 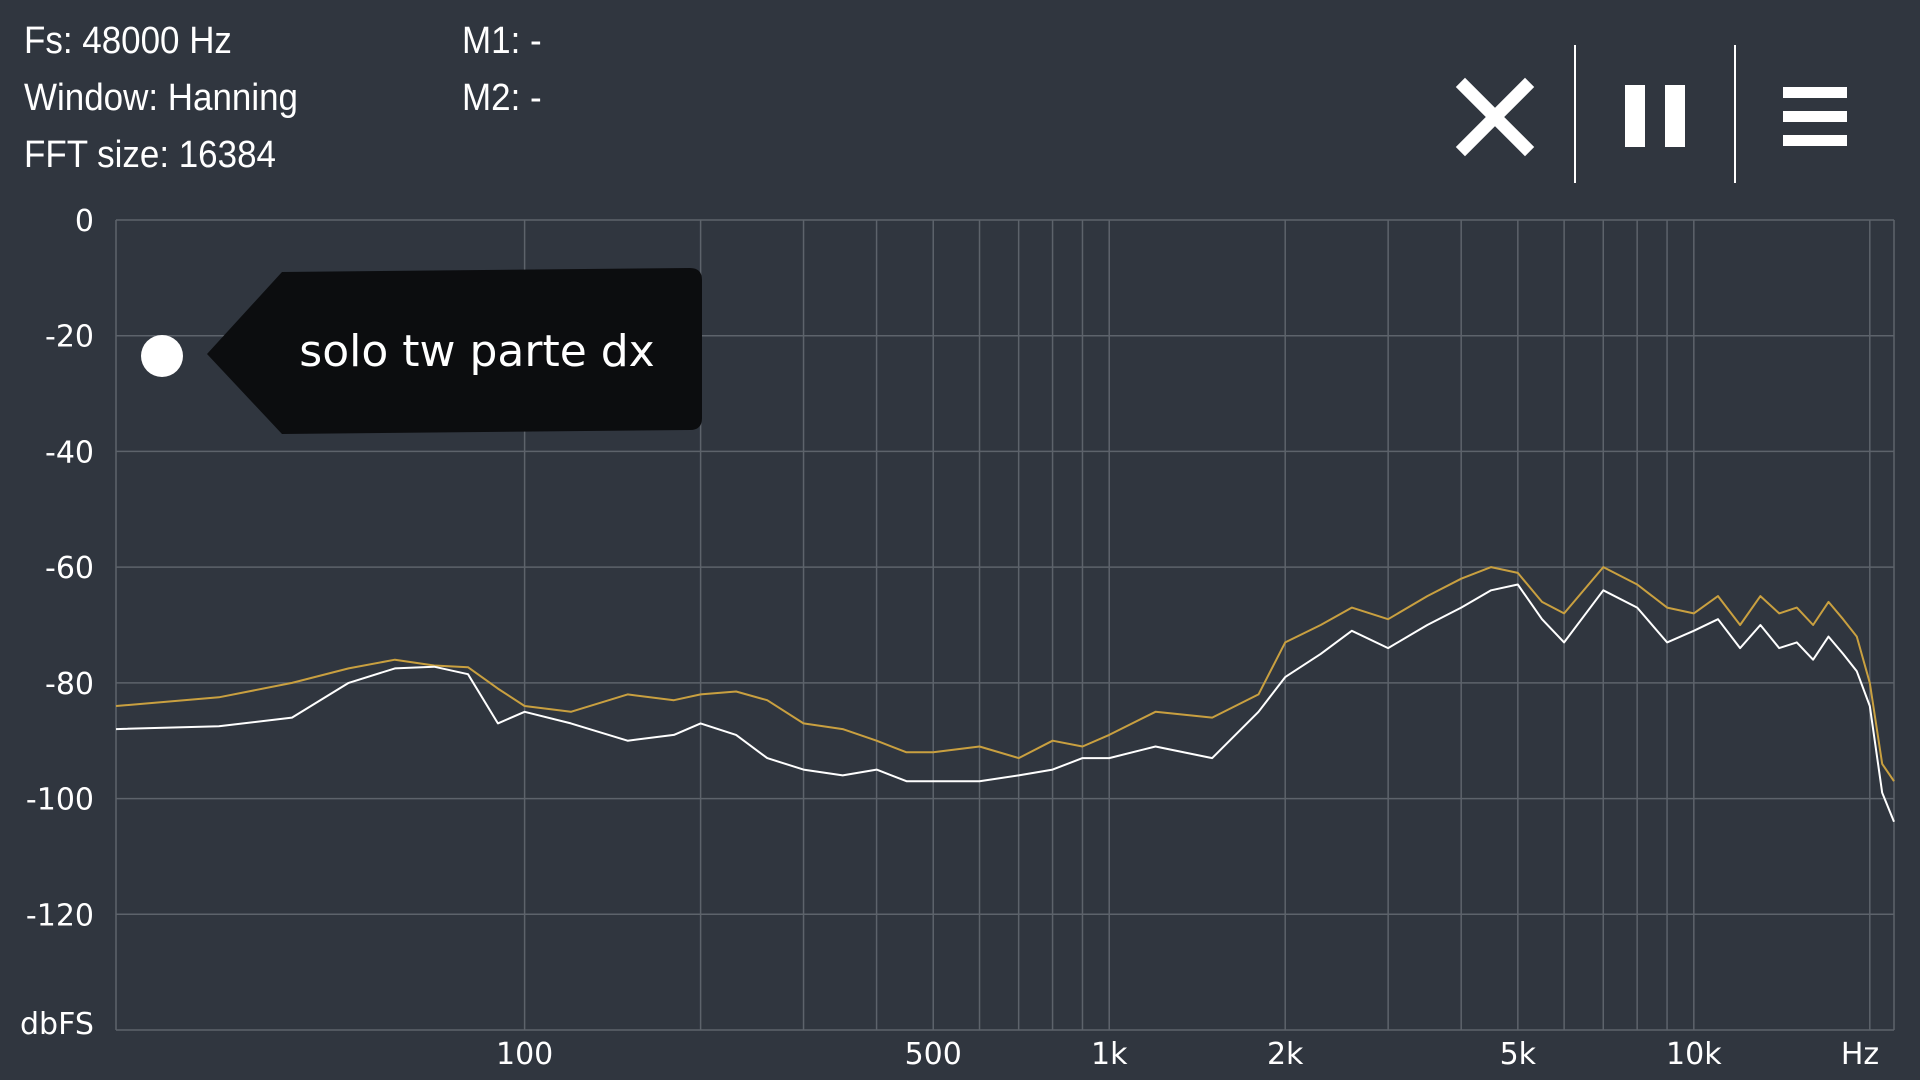 I want to click on x-axis-unit-label: Hz, so click(x=1860, y=1054).